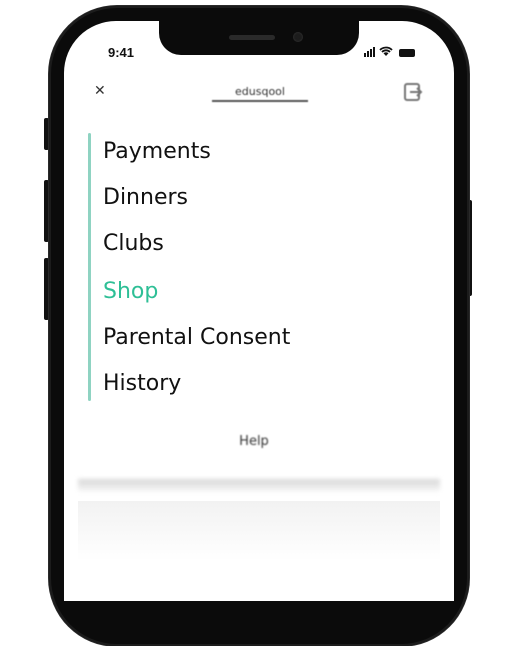 This screenshot has height=646, width=512. What do you see at coordinates (130, 291) in the screenshot?
I see `menu-item-shop: Shop` at bounding box center [130, 291].